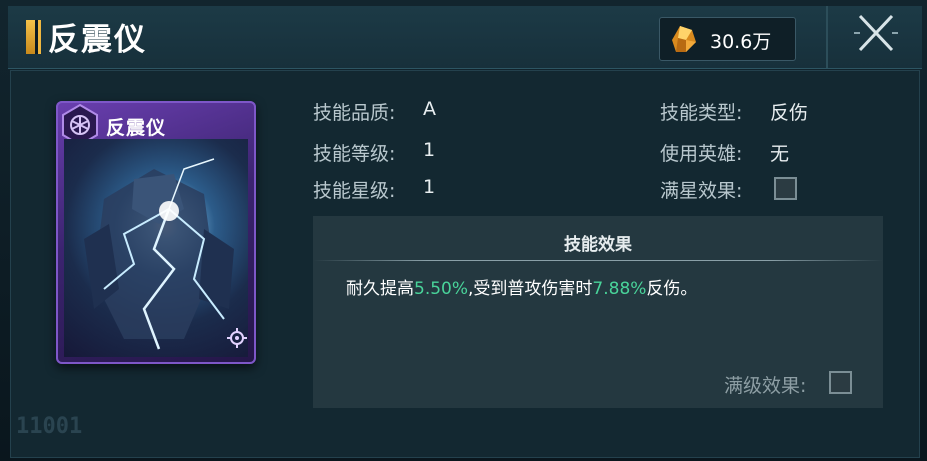 Image resolution: width=927 pixels, height=461 pixels. I want to click on effect-text-part1: 耐久提高, so click(380, 289).